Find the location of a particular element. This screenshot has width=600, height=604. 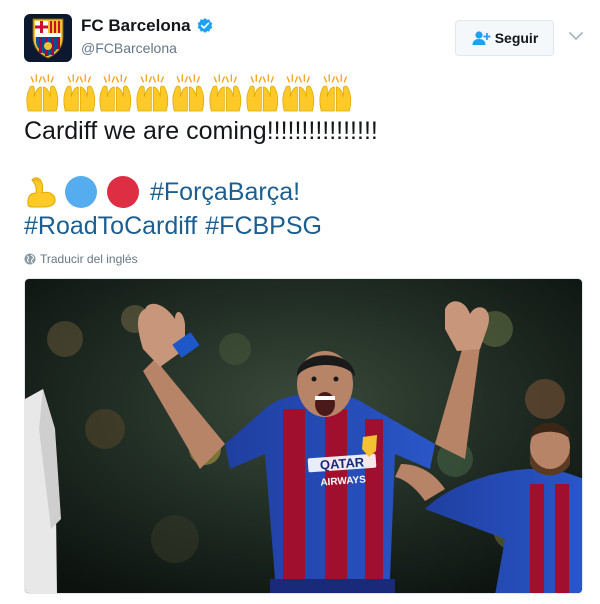

fc-barcelona-crest-icon is located at coordinates (48, 38).